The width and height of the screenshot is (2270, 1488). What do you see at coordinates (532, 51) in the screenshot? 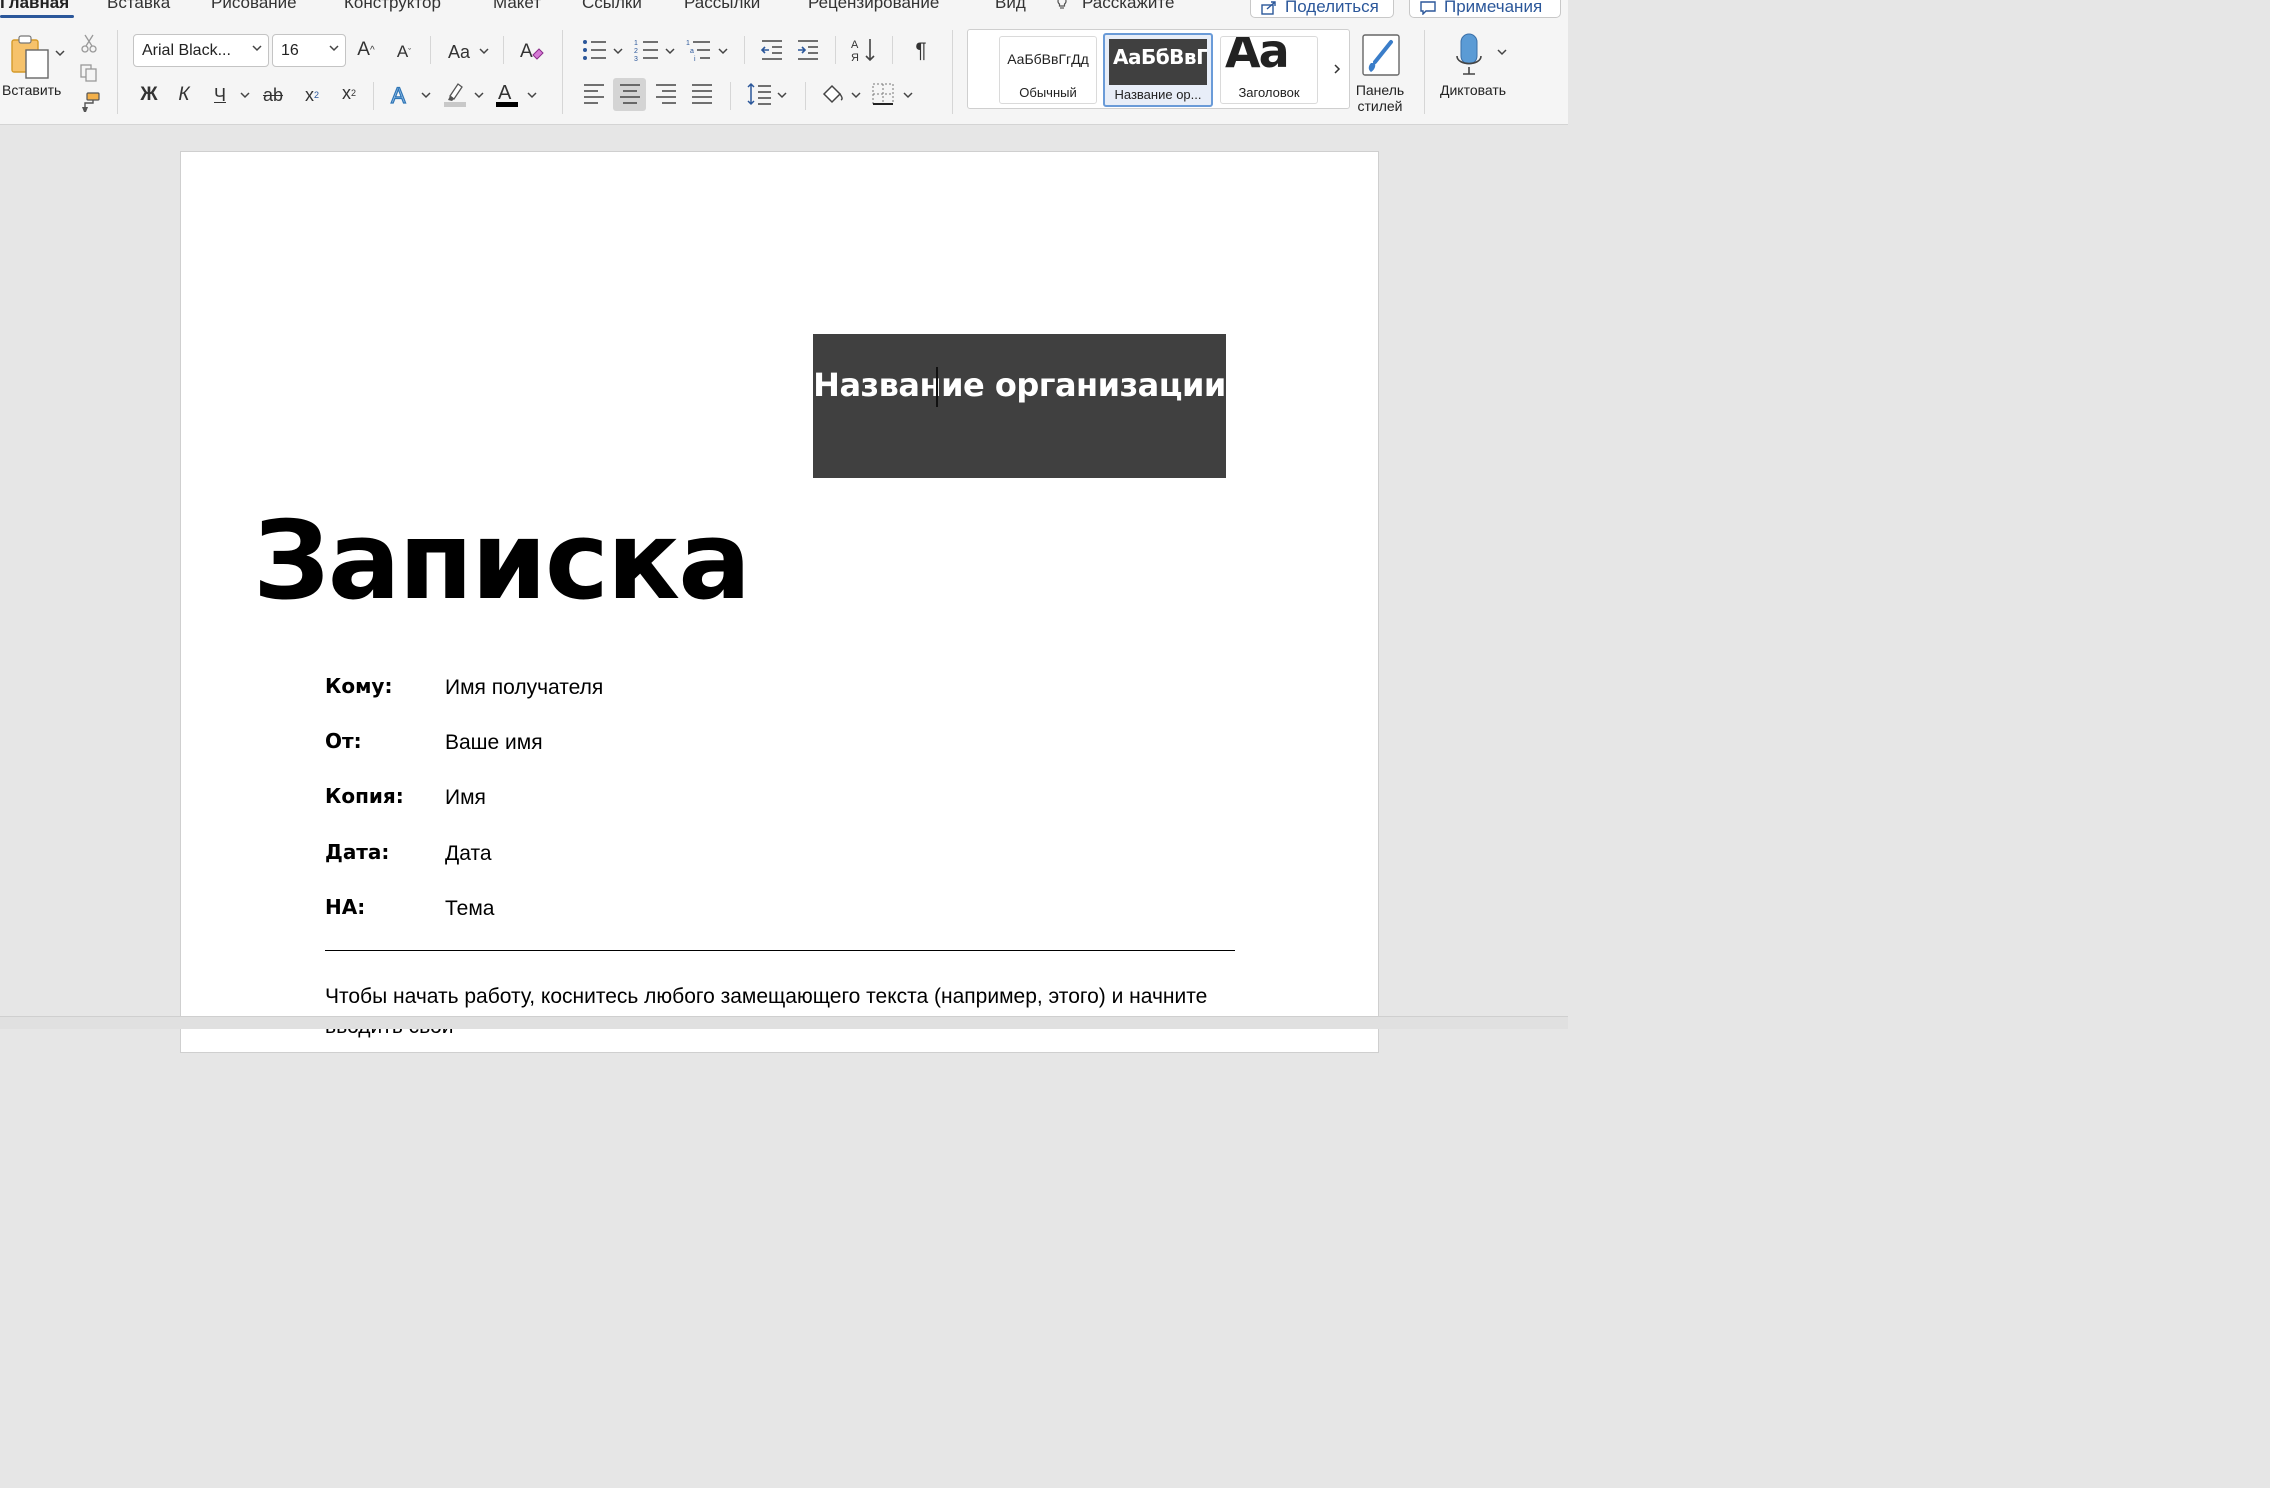
I see `clear-formatting-icon: A` at bounding box center [532, 51].